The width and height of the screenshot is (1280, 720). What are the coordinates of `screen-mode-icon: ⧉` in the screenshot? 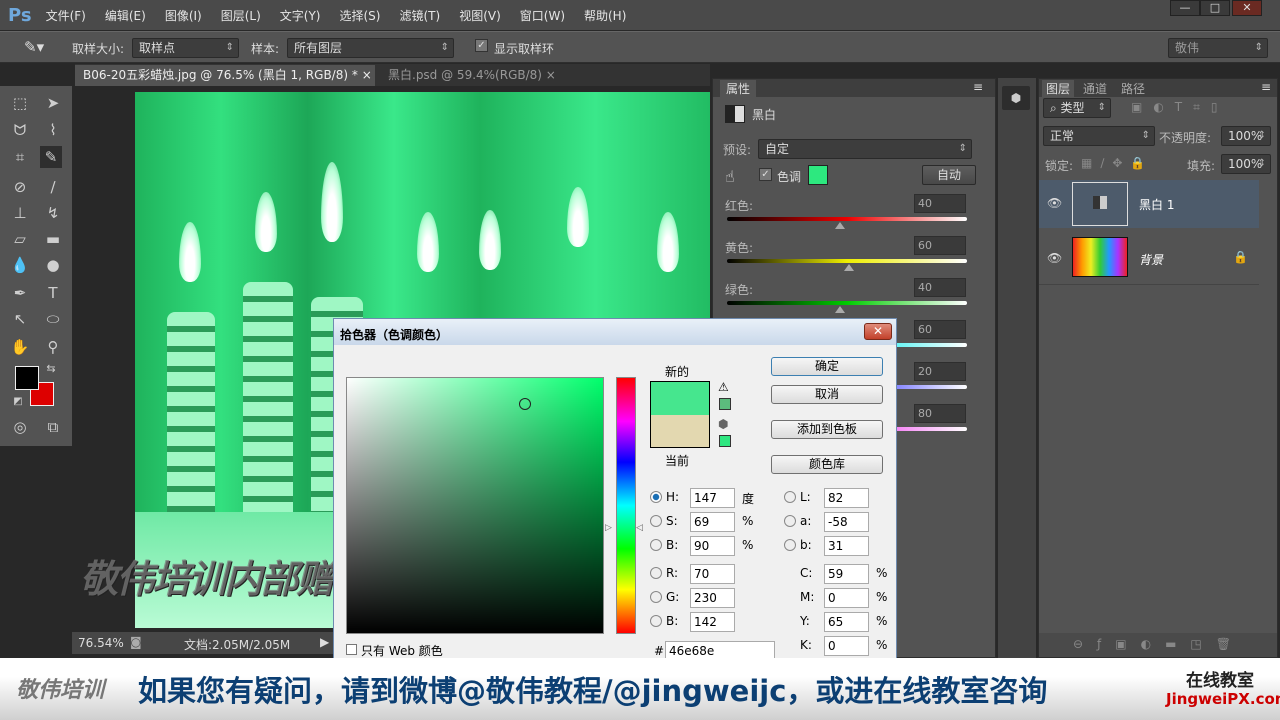 It's located at (53, 427).